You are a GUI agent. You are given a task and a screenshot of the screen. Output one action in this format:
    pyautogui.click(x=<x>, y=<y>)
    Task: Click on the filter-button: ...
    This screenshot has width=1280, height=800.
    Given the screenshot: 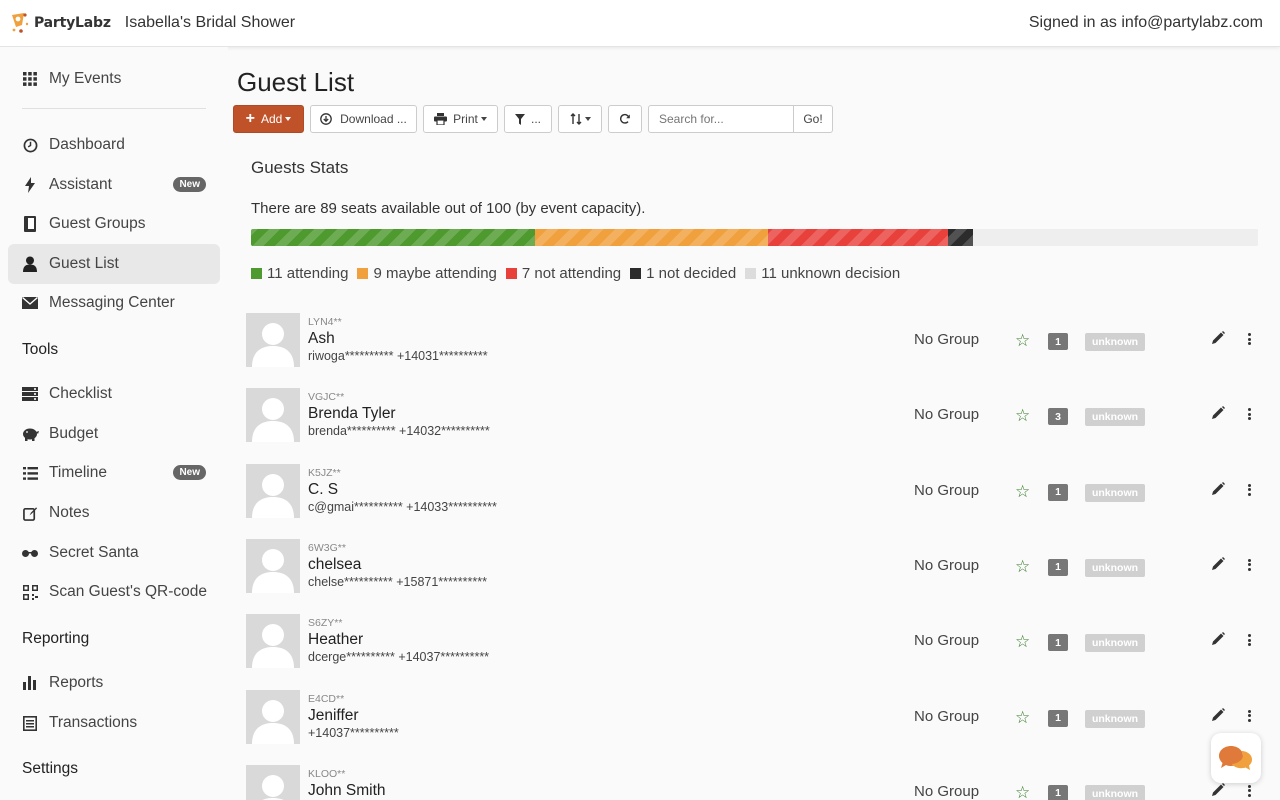 What is the action you would take?
    pyautogui.click(x=528, y=119)
    